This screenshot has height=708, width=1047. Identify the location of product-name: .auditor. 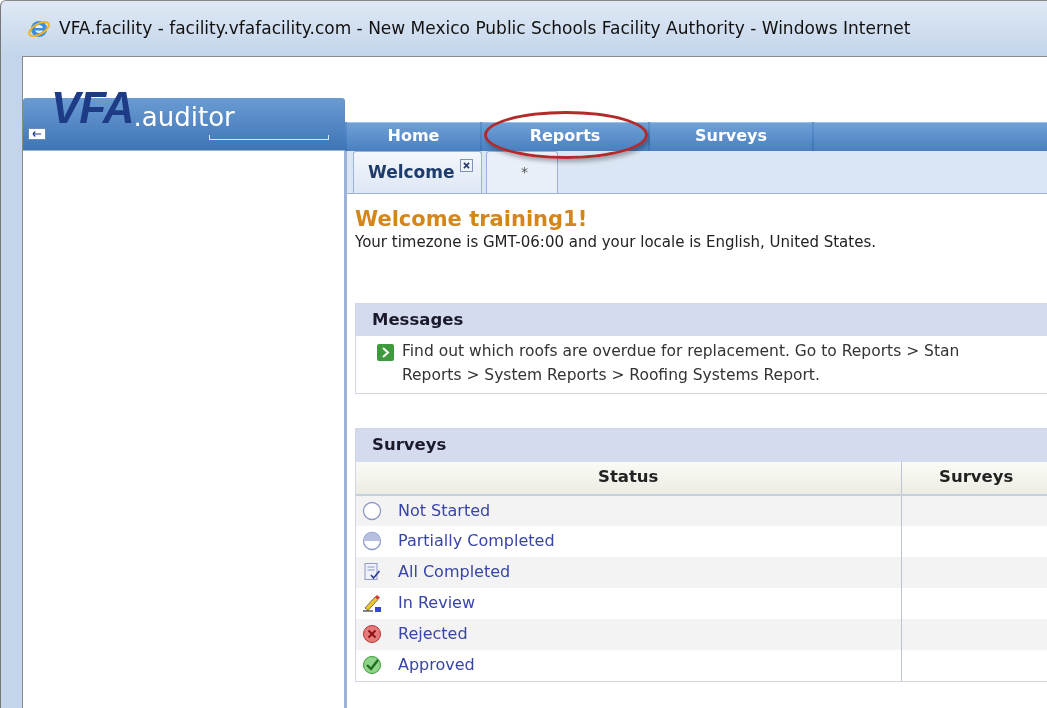
(184, 117).